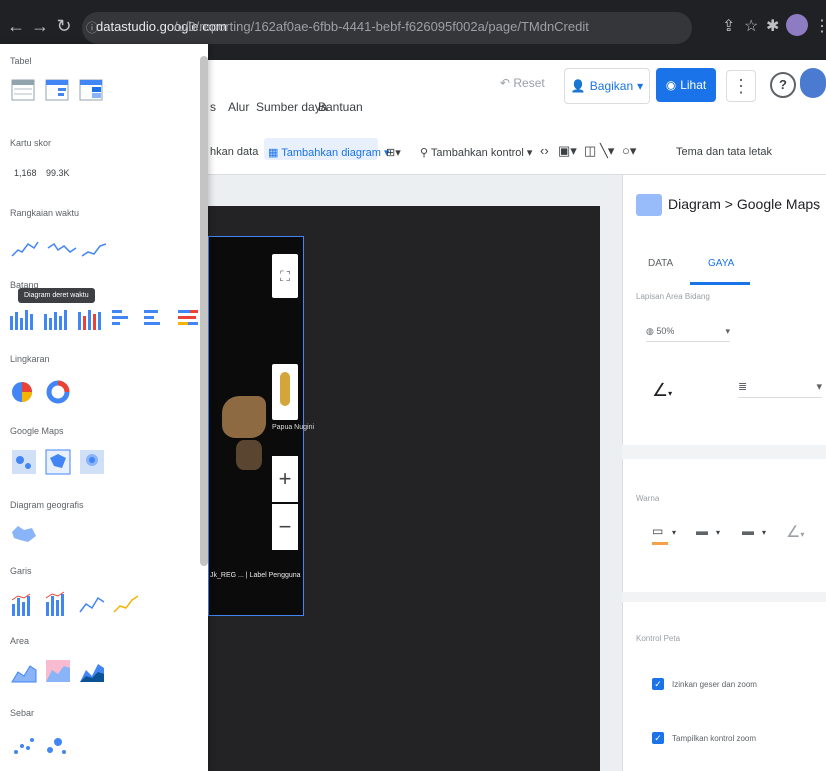 This screenshot has width=826, height=771. Describe the element at coordinates (45, 213) in the screenshot. I see `section-label-time-series: Rangkaian waktu` at that location.